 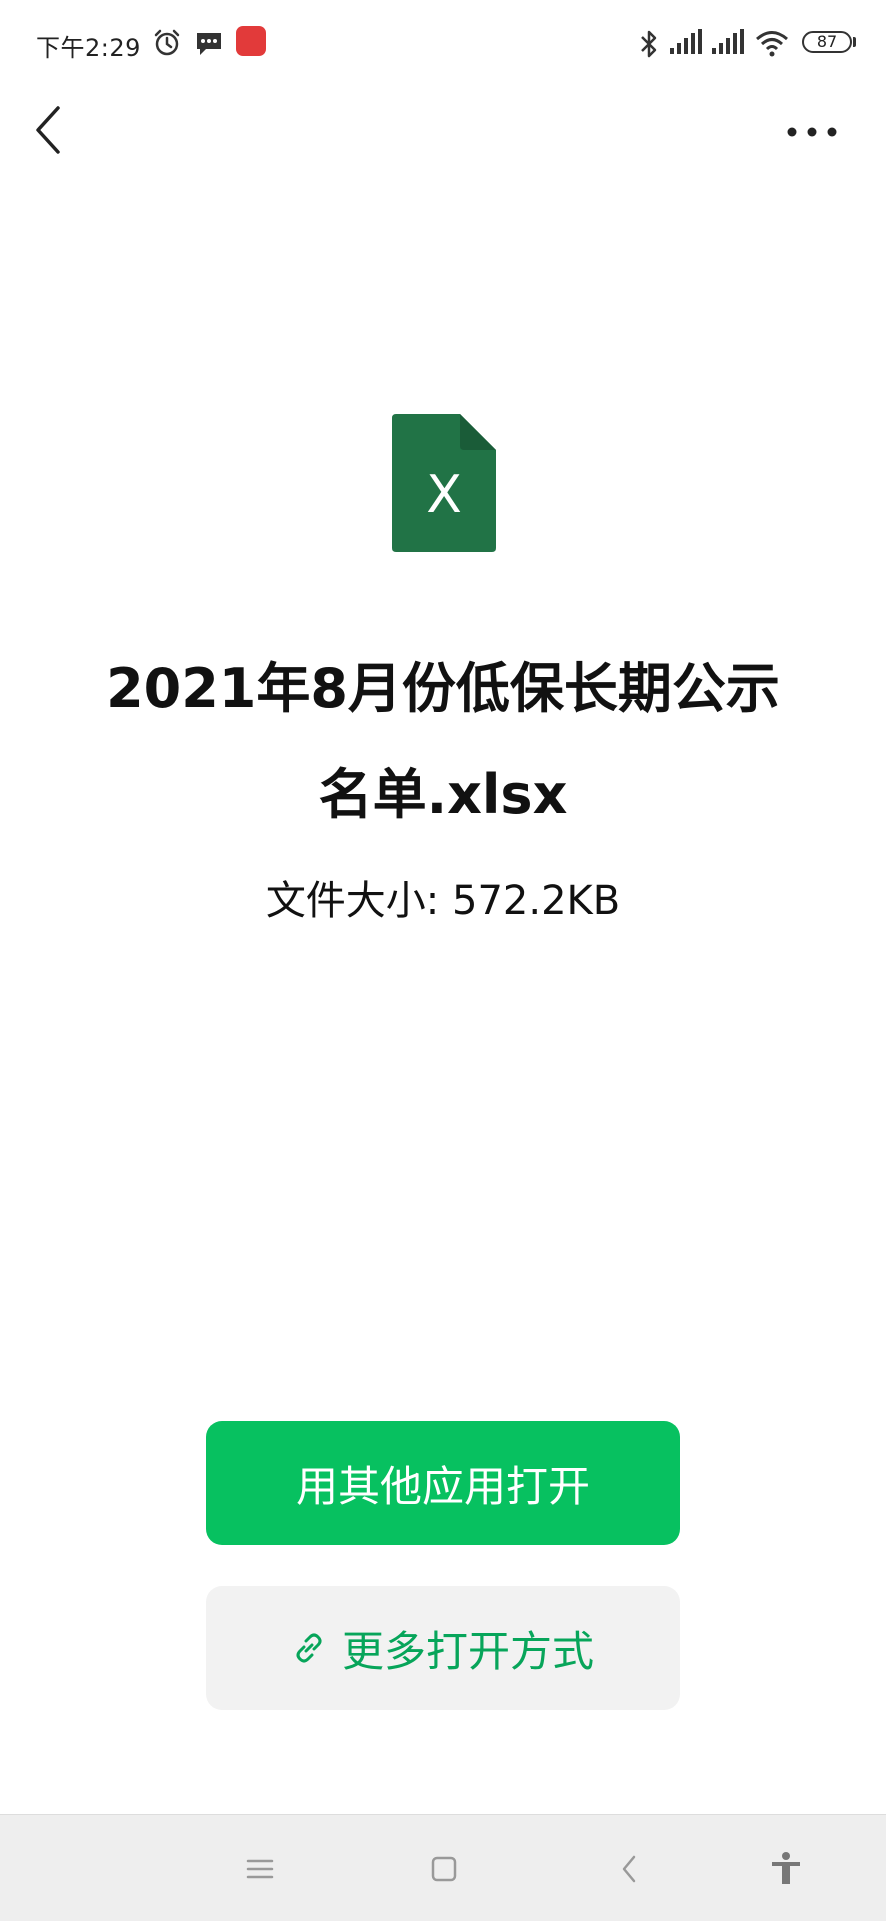 I want to click on battery-icon: 87, so click(x=827, y=42).